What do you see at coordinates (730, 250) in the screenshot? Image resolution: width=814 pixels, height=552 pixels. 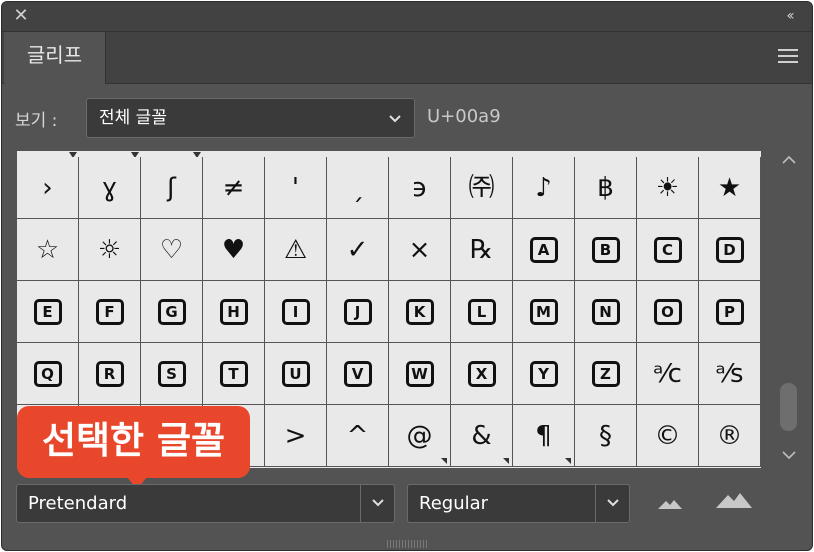 I see `glyph-cell: D` at bounding box center [730, 250].